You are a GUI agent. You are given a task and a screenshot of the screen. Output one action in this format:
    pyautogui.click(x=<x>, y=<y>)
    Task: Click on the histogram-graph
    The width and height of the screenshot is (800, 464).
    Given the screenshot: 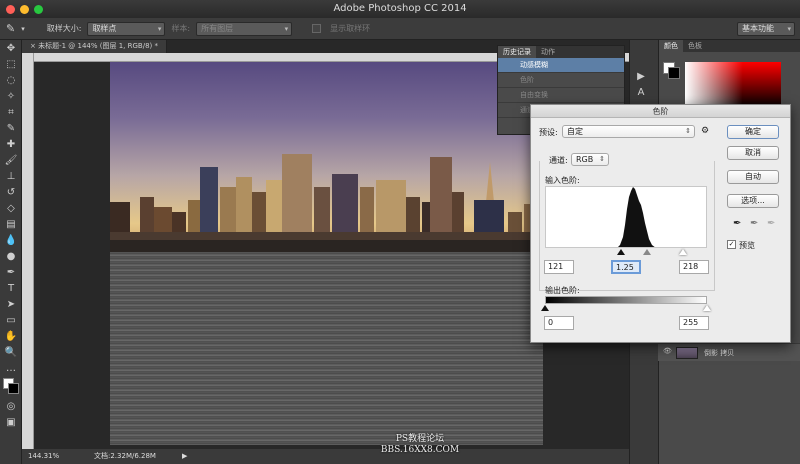 What is the action you would take?
    pyautogui.click(x=636, y=217)
    